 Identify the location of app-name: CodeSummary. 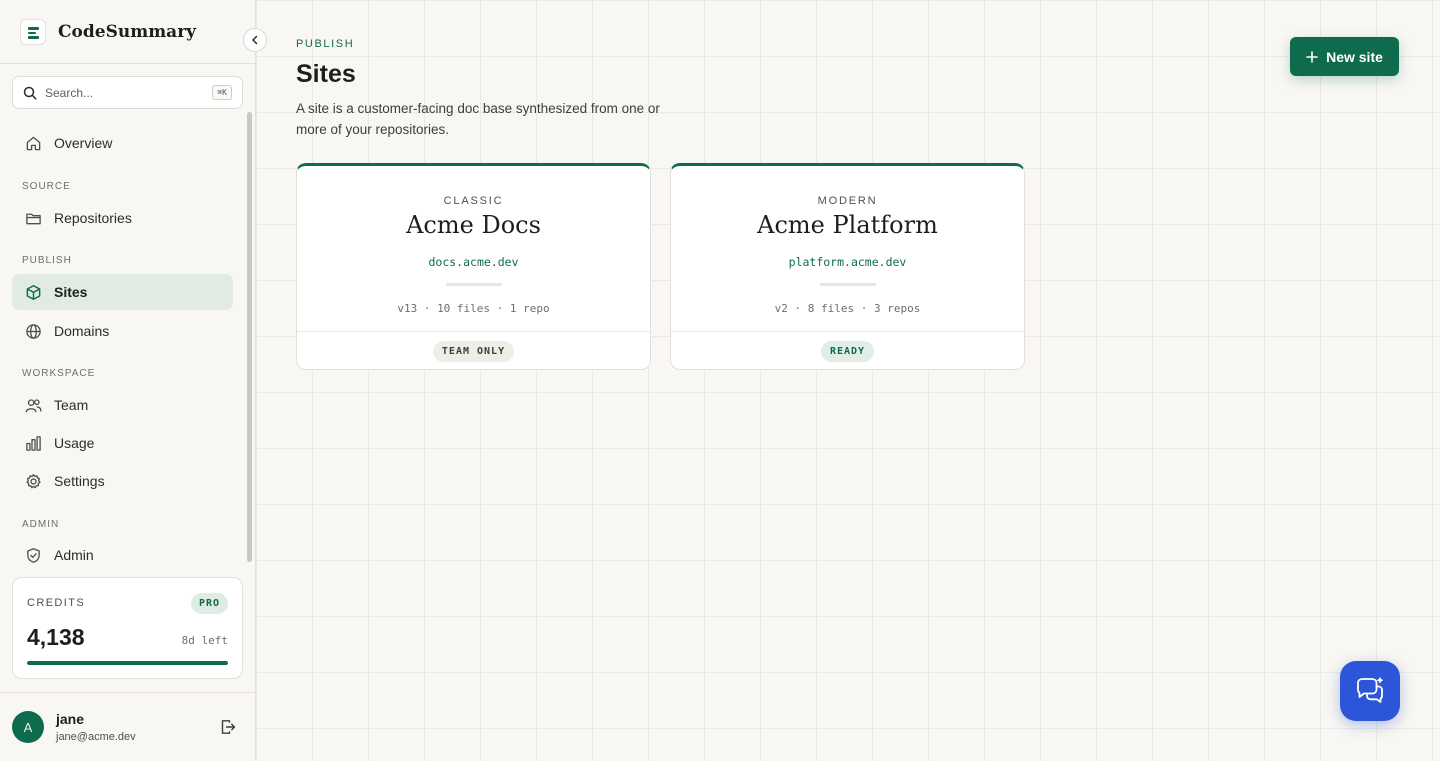
(127, 32).